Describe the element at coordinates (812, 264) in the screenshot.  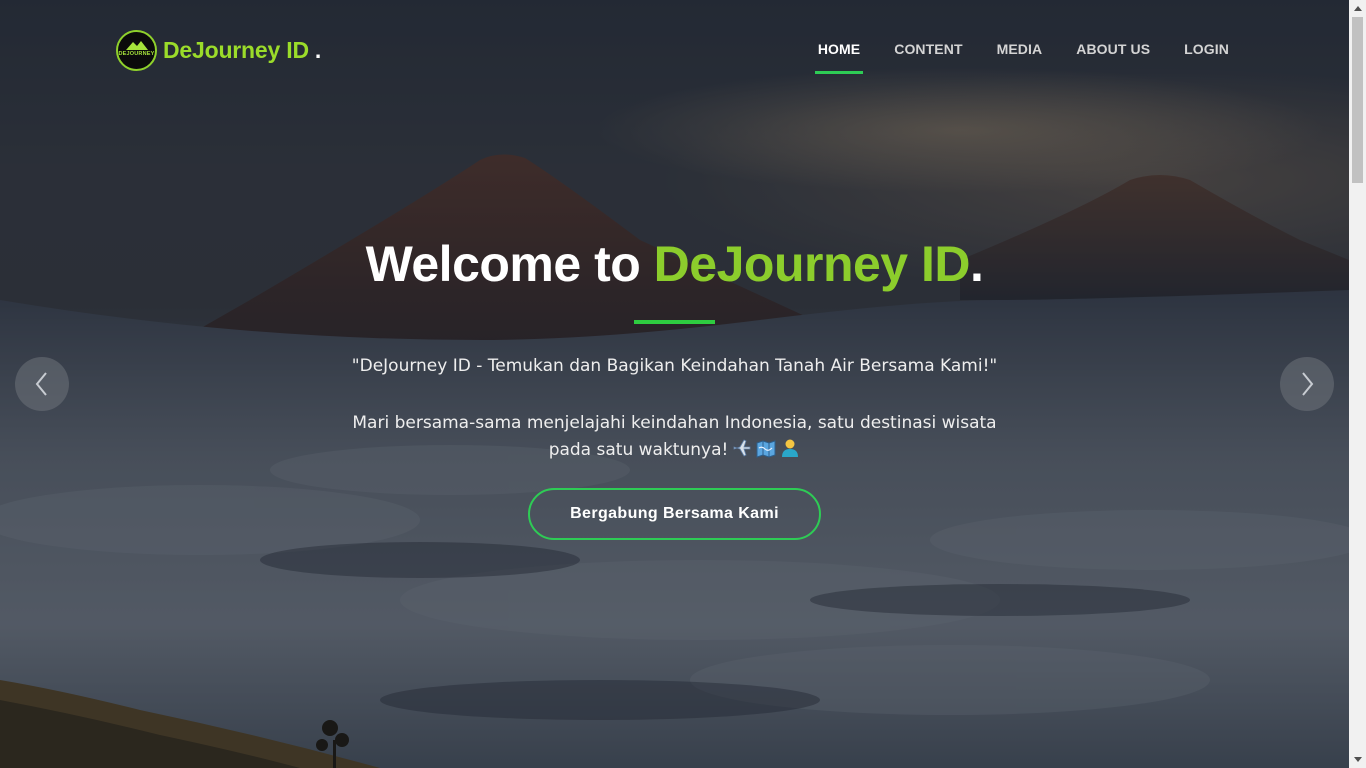
I see `hero-title-accent: DeJourney ID` at that location.